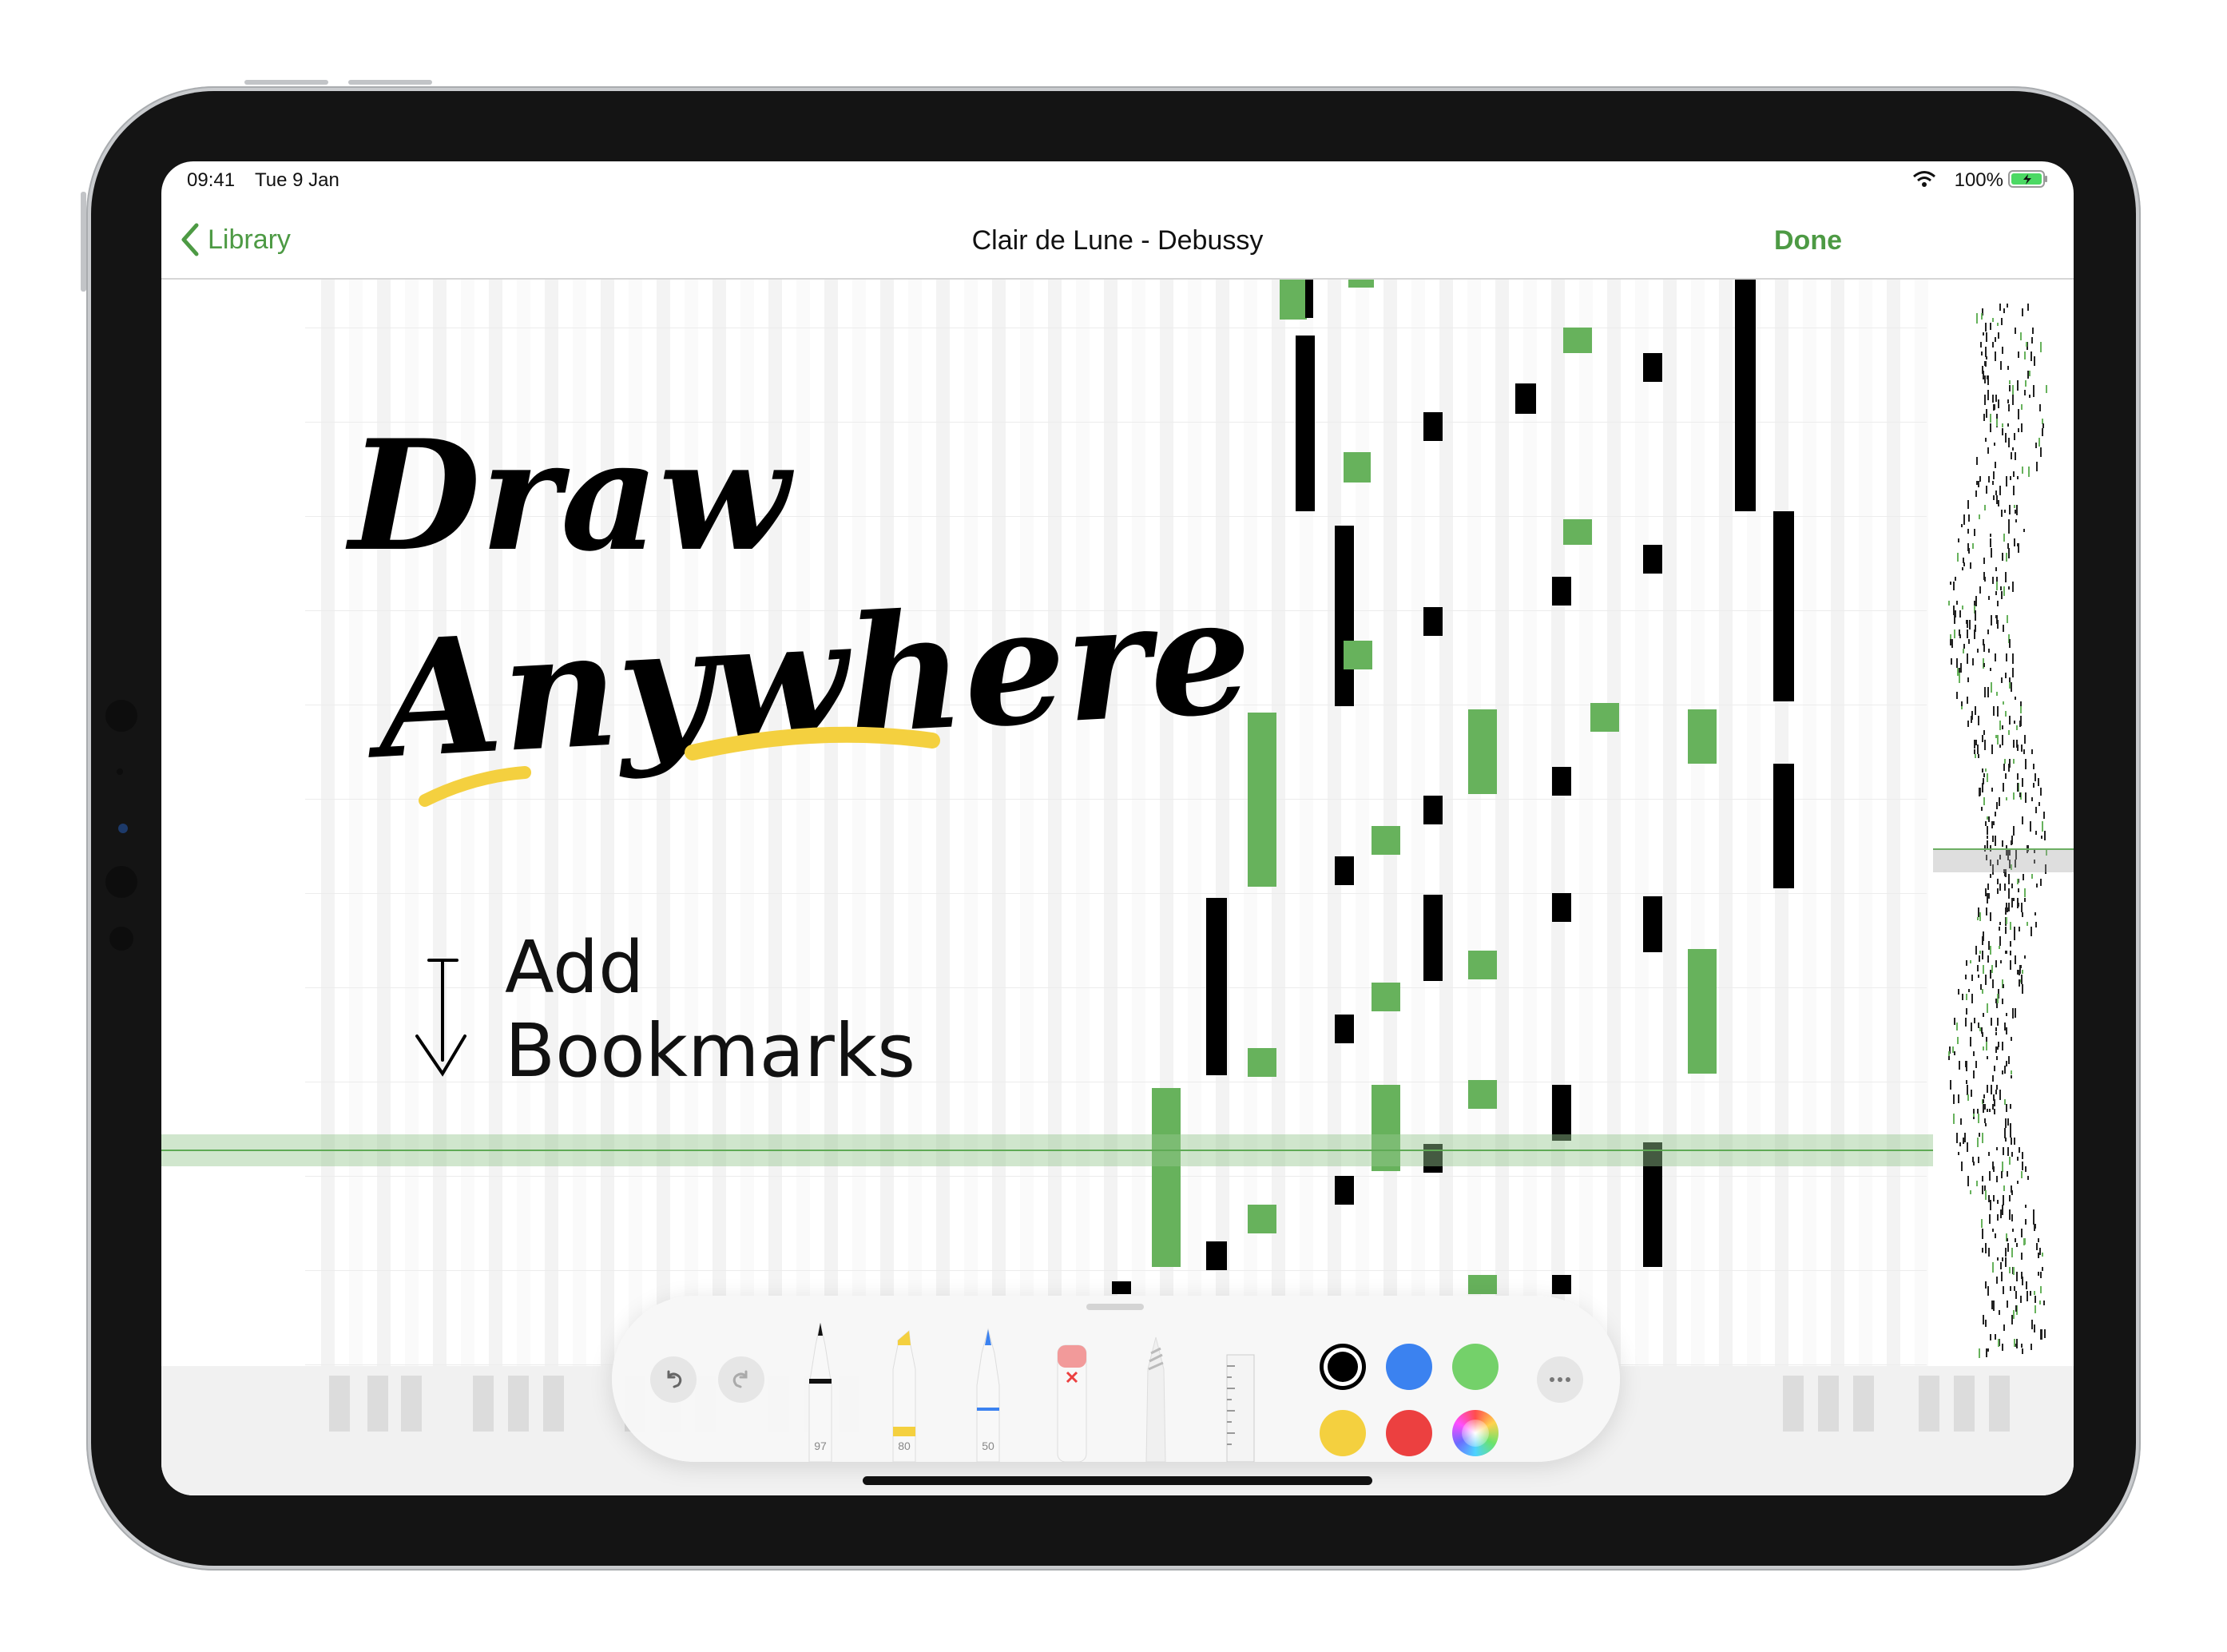  Describe the element at coordinates (1409, 1433) in the screenshot. I see `color-swatch-red` at that location.